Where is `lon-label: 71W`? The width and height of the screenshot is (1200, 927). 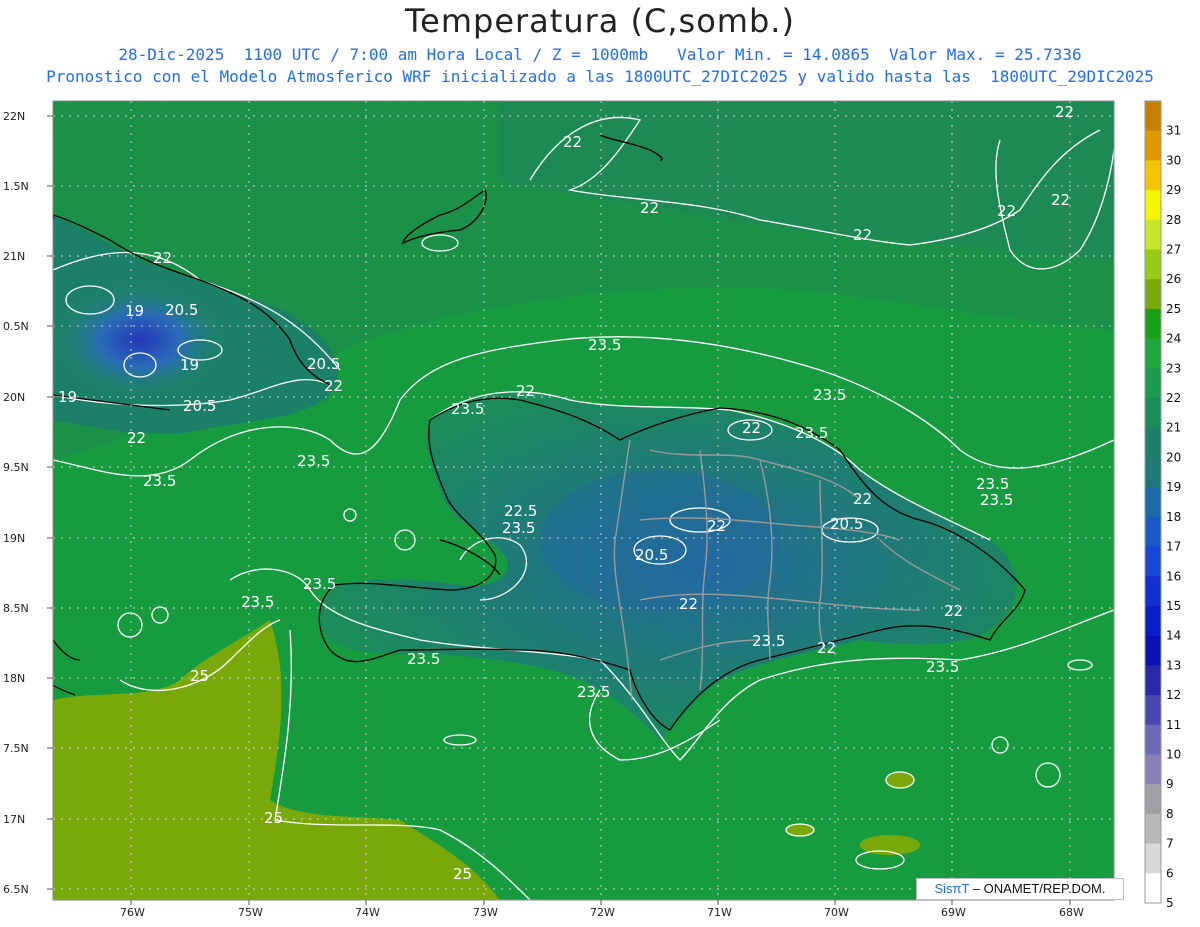 lon-label: 71W is located at coordinates (719, 912).